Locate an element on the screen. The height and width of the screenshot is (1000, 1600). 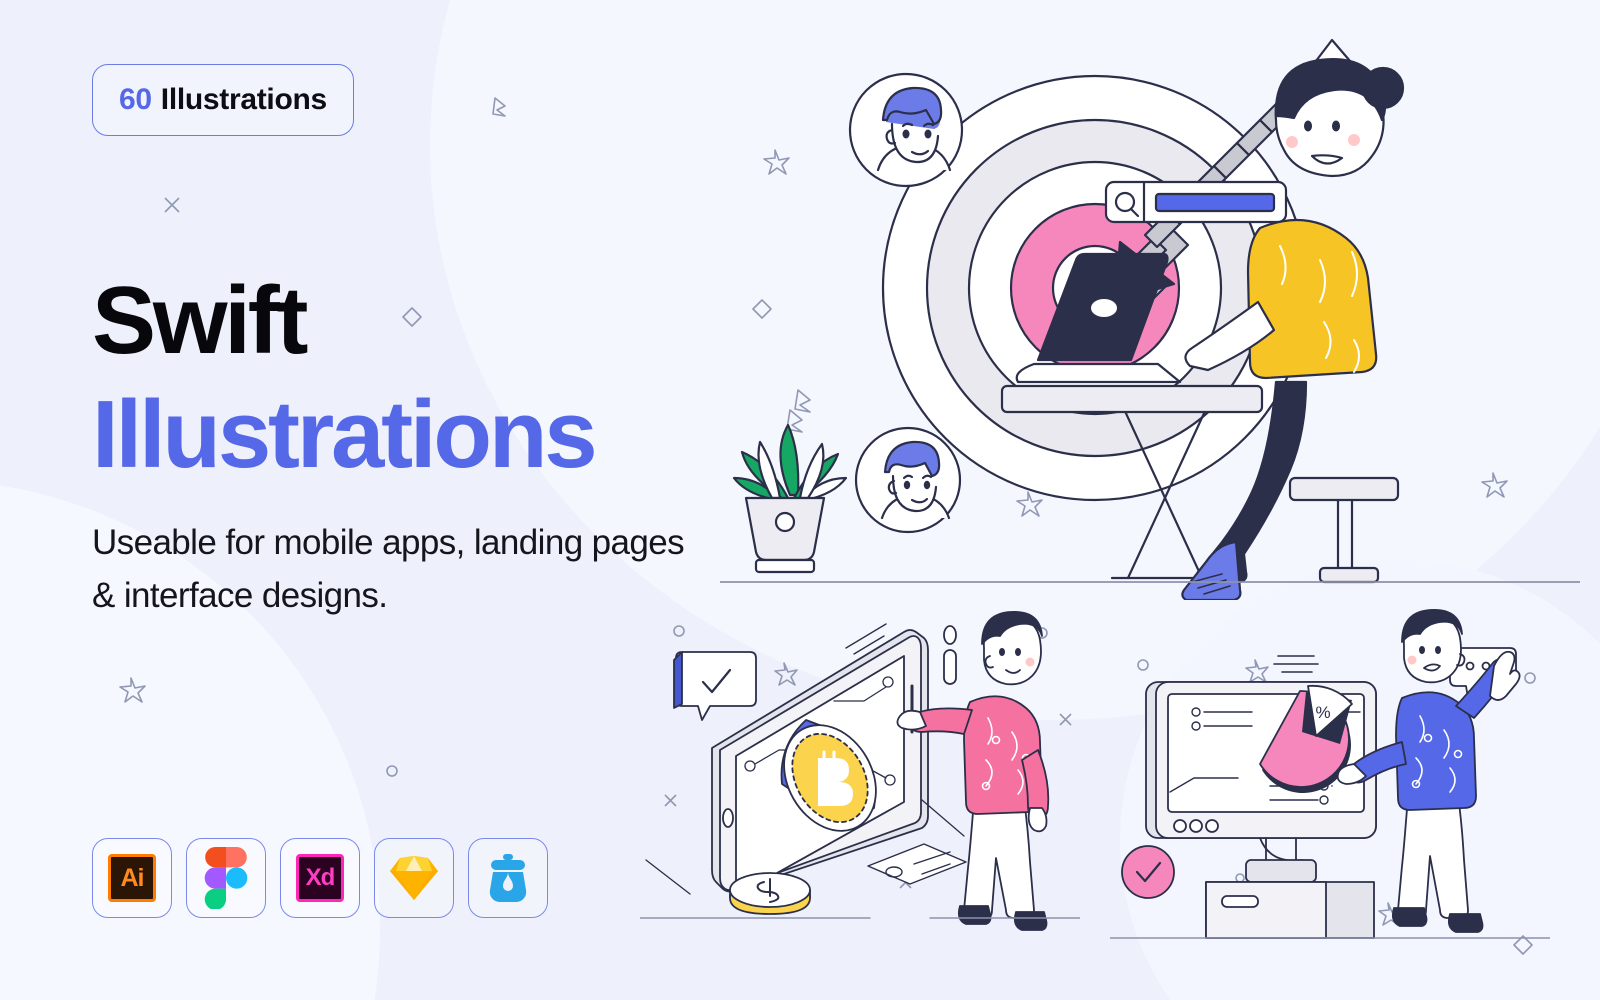
search-bar is located at coordinates (1196, 202).